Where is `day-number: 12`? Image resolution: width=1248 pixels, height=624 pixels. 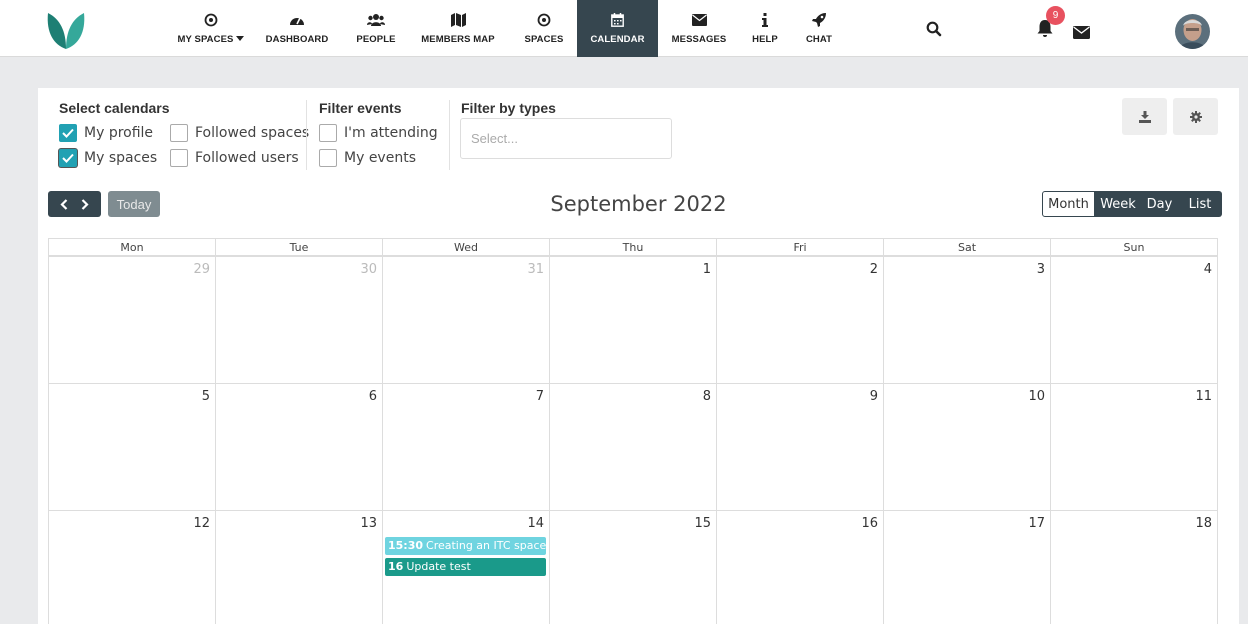 day-number: 12 is located at coordinates (201, 523).